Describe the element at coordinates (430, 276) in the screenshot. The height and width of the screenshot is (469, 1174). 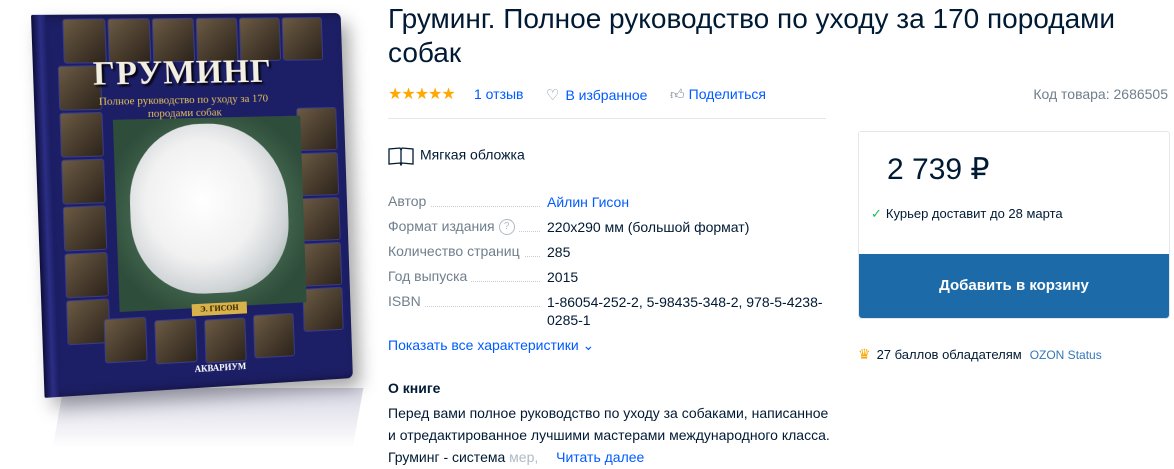
I see `spec-key: Год выпуска` at that location.